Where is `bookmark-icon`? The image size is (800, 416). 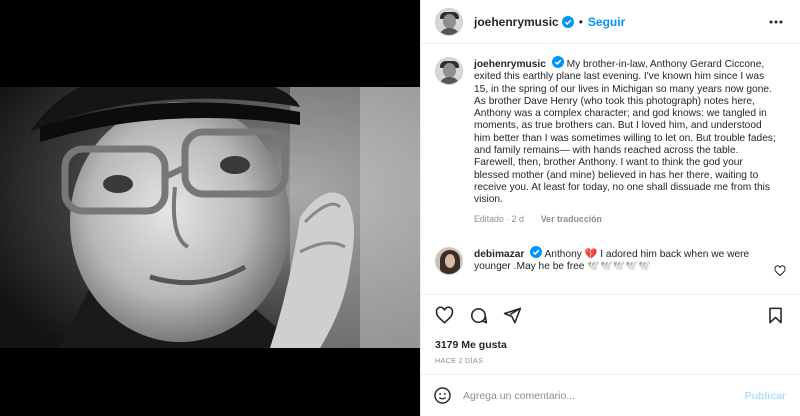
bookmark-icon is located at coordinates (775, 316).